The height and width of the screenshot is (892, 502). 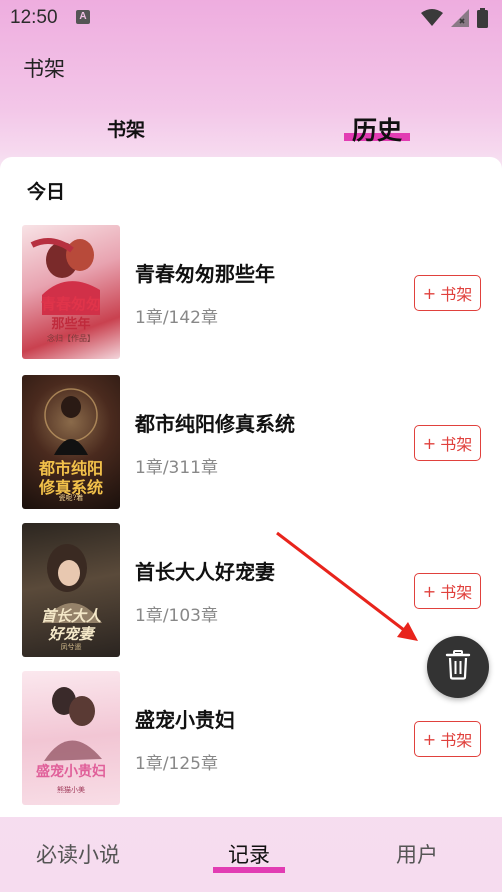 What do you see at coordinates (34, 17) in the screenshot?
I see `status-time: 12:50` at bounding box center [34, 17].